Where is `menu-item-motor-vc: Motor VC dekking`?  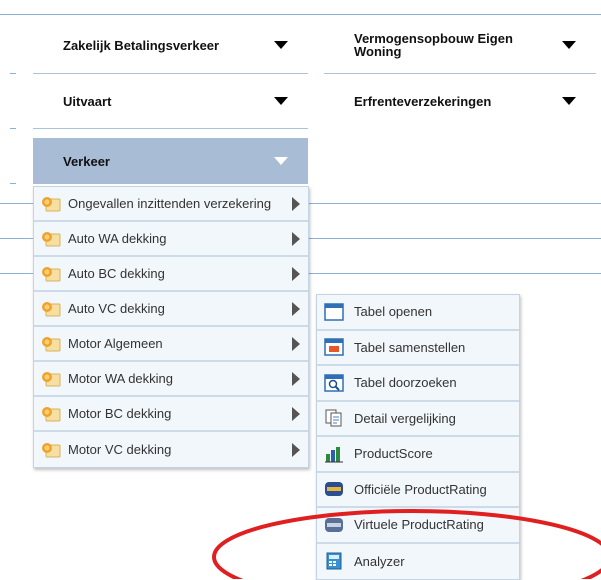
menu-item-motor-vc: Motor VC dekking is located at coordinates (171, 449).